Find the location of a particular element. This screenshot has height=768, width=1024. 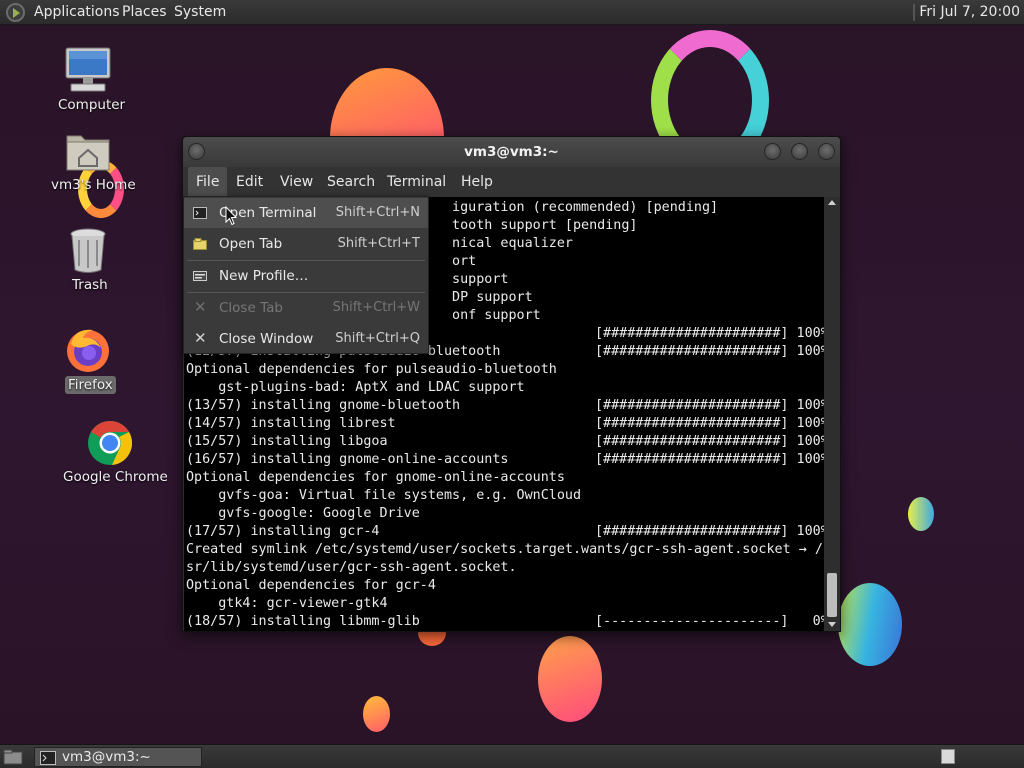

home-folder-icon is located at coordinates (88, 153).